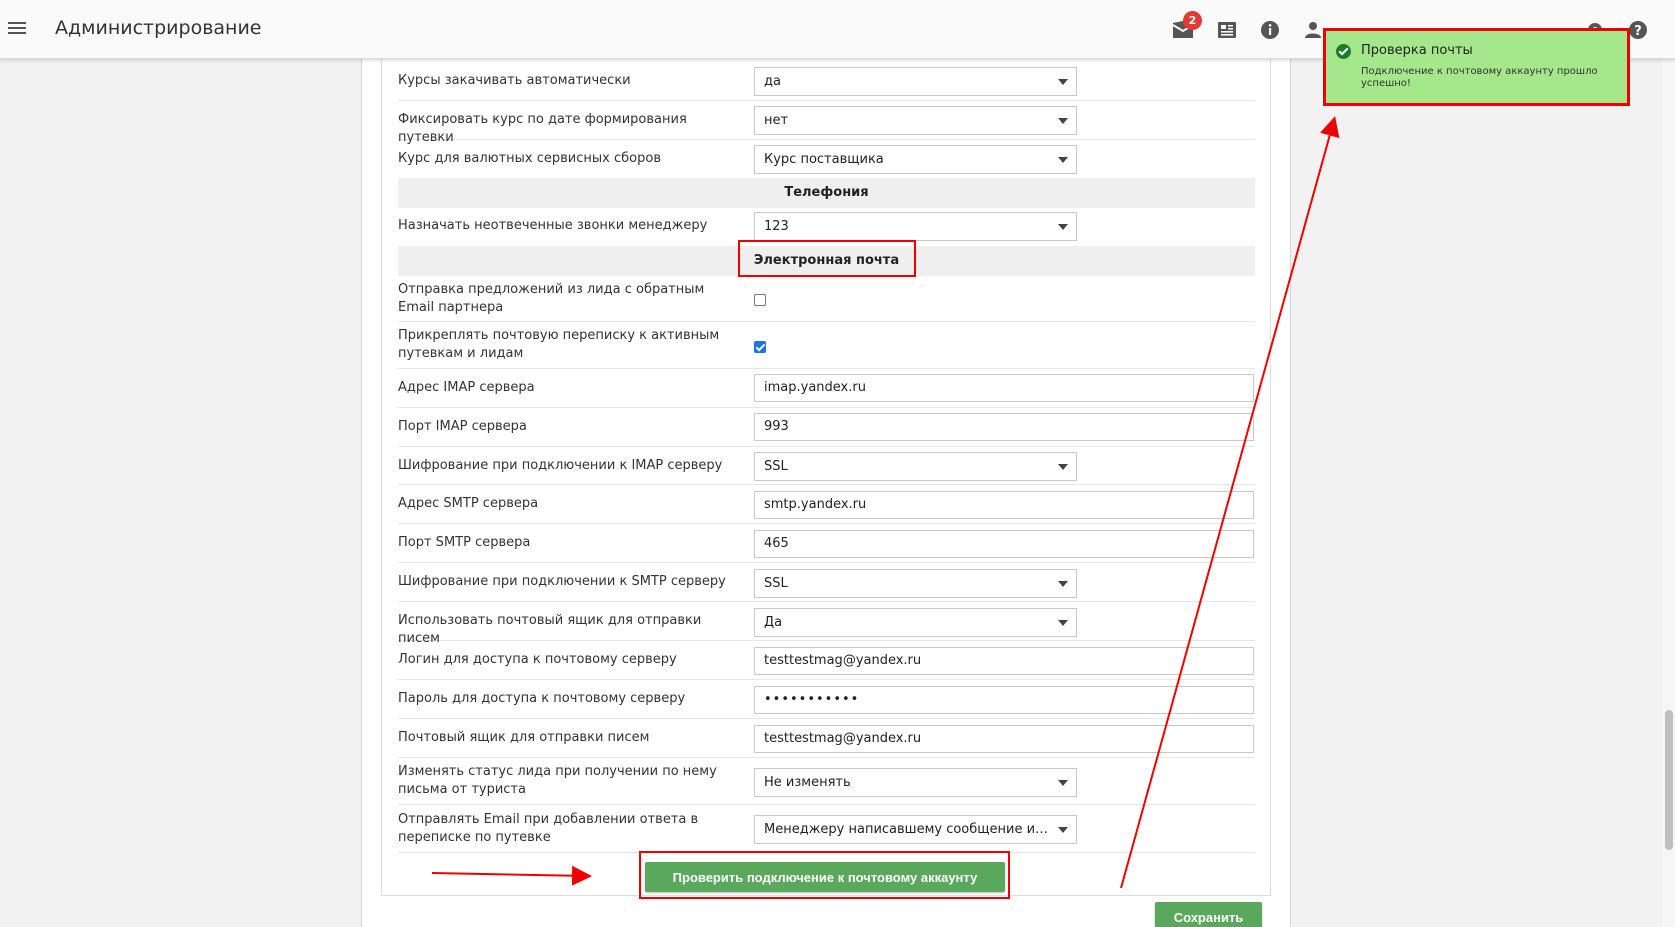 Image resolution: width=1675 pixels, height=927 pixels. Describe the element at coordinates (17, 29) in the screenshot. I see `menu-icon` at that location.